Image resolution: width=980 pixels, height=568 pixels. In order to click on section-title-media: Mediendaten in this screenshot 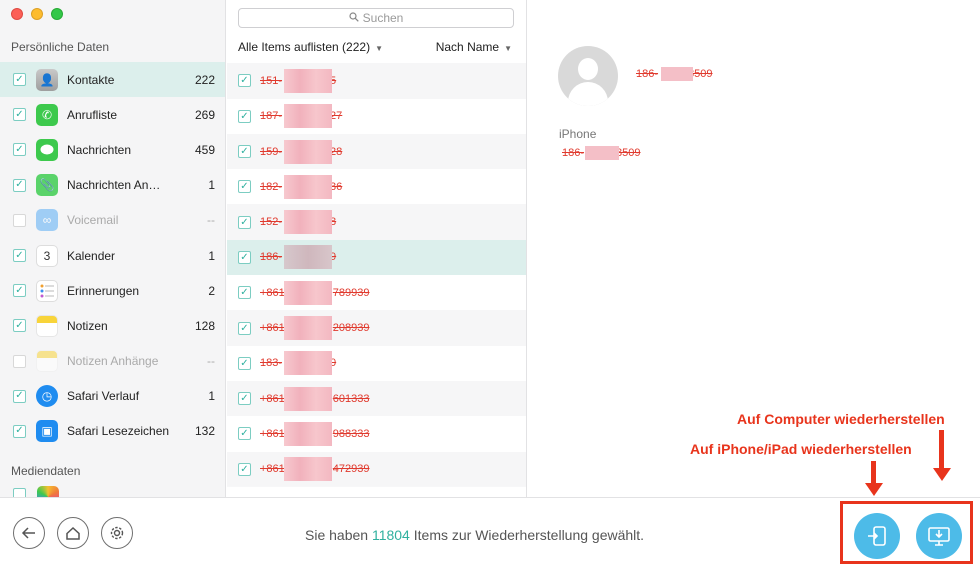, I will do `click(46, 471)`.